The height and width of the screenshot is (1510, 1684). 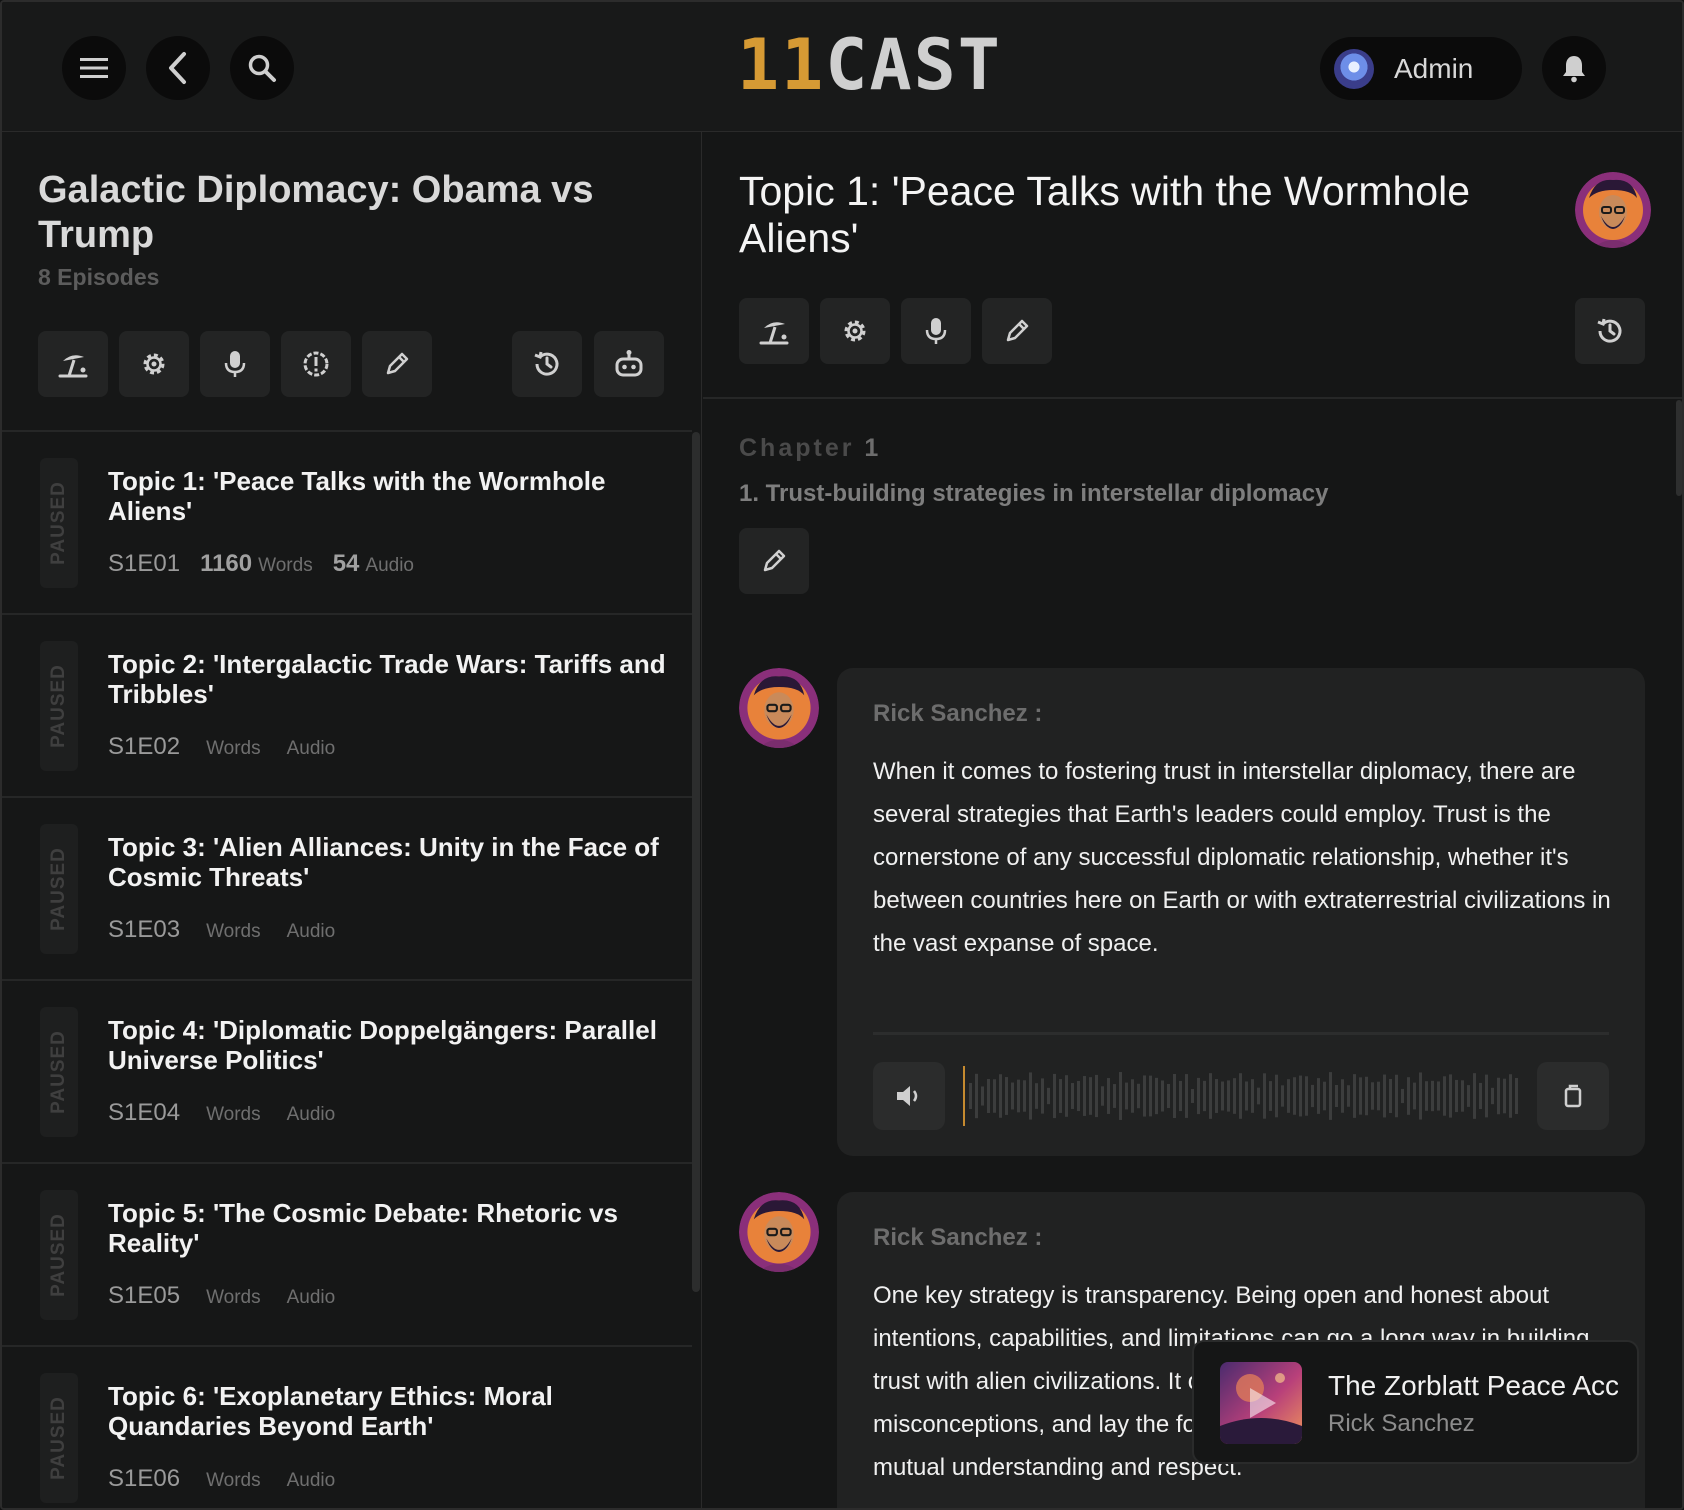 I want to click on alert-badge-icon, so click(x=316, y=364).